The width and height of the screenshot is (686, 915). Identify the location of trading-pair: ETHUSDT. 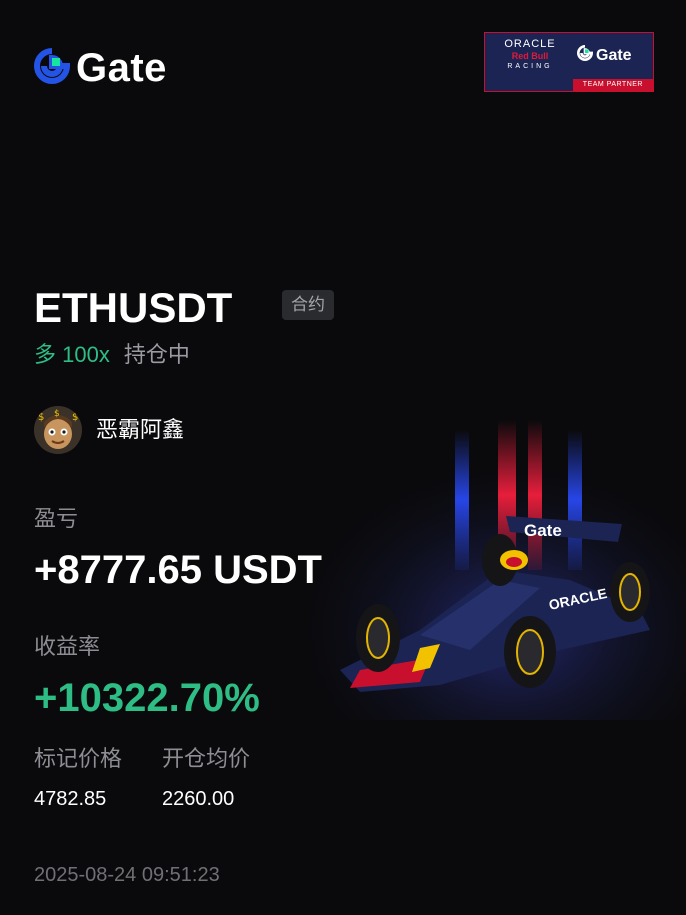
(133, 307).